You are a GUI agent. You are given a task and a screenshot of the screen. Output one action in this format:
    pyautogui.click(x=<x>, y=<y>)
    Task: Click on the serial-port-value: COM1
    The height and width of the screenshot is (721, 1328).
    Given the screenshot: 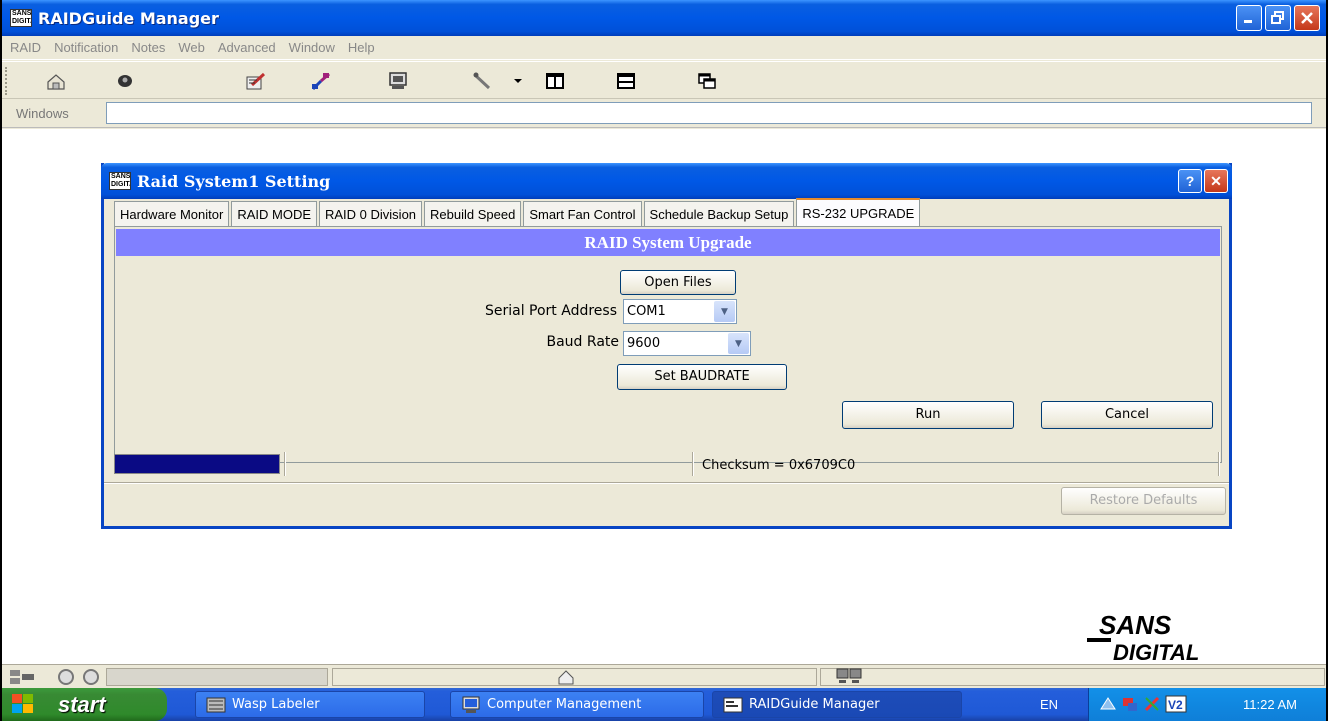 What is the action you would take?
    pyautogui.click(x=646, y=311)
    